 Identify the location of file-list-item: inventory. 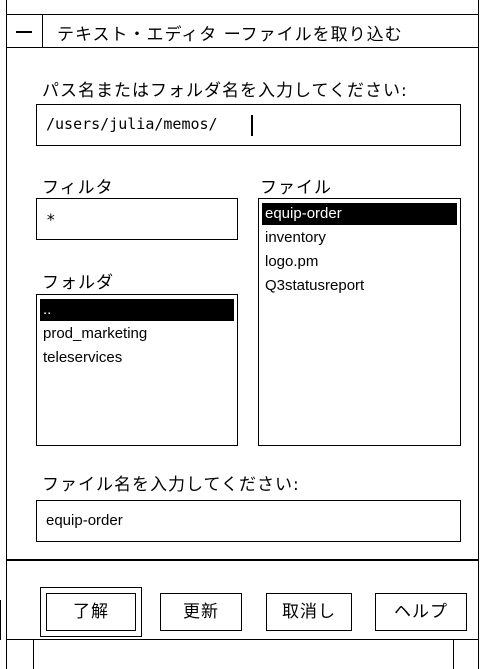
(359, 238).